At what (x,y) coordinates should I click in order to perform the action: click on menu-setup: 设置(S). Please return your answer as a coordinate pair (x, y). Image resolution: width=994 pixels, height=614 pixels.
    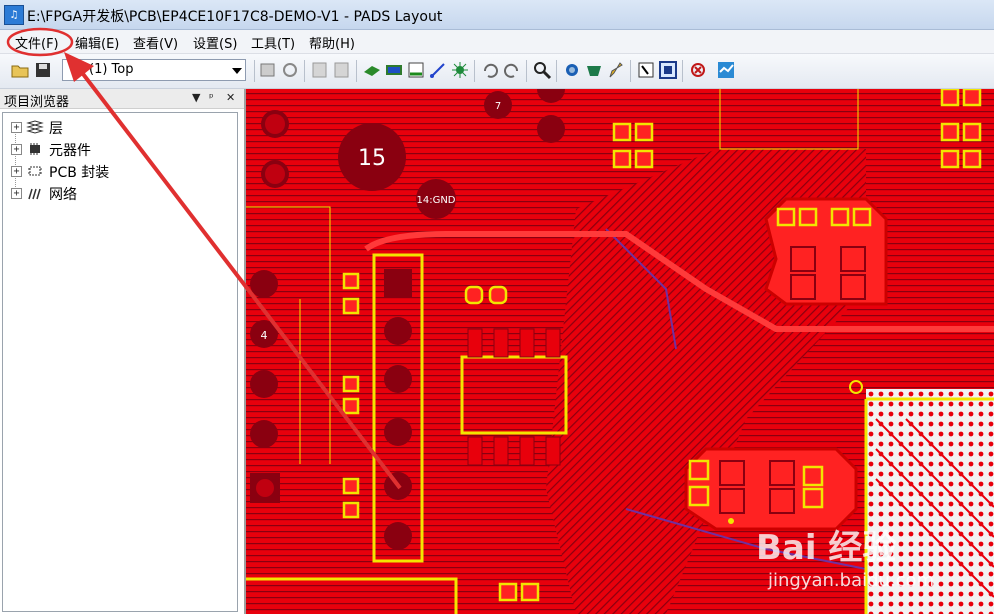
    Looking at the image, I should click on (215, 42).